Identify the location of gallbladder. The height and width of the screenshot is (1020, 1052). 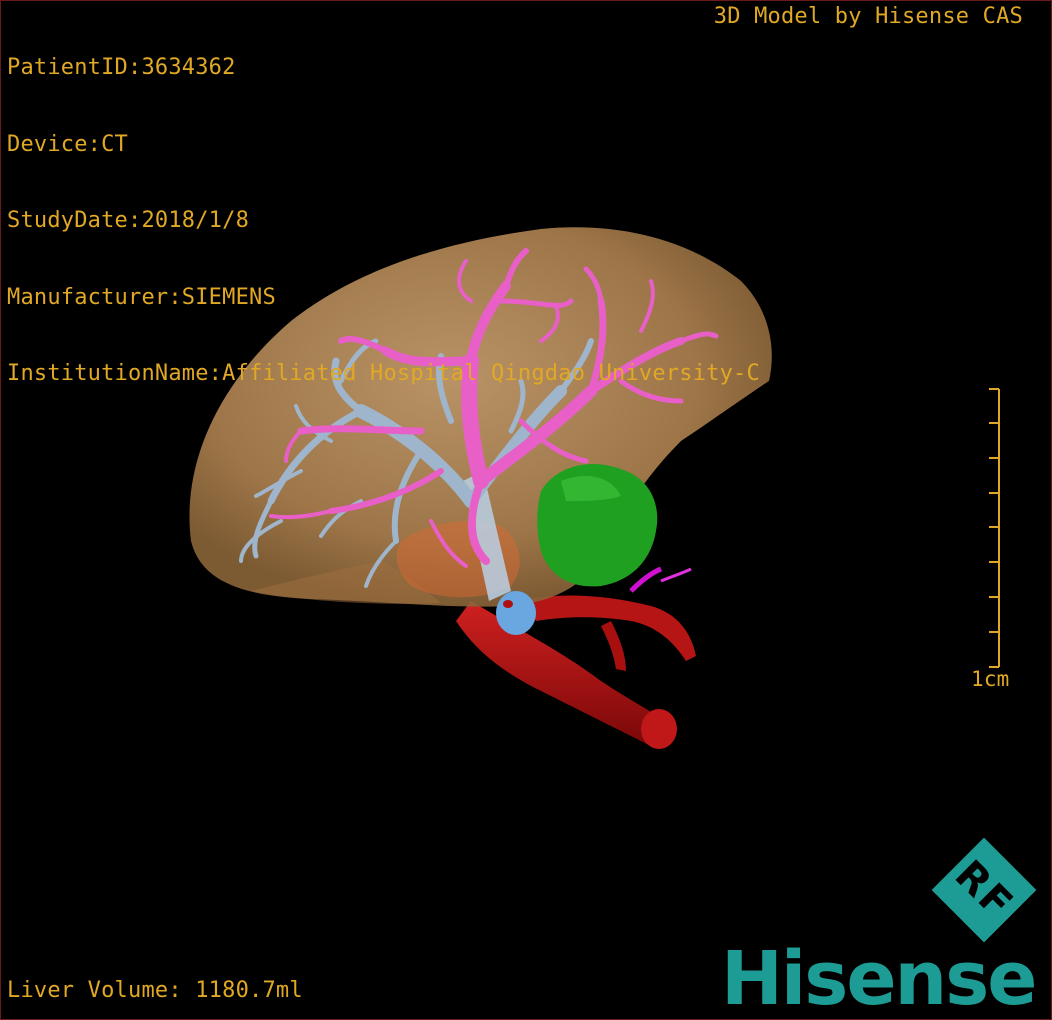
(597, 525).